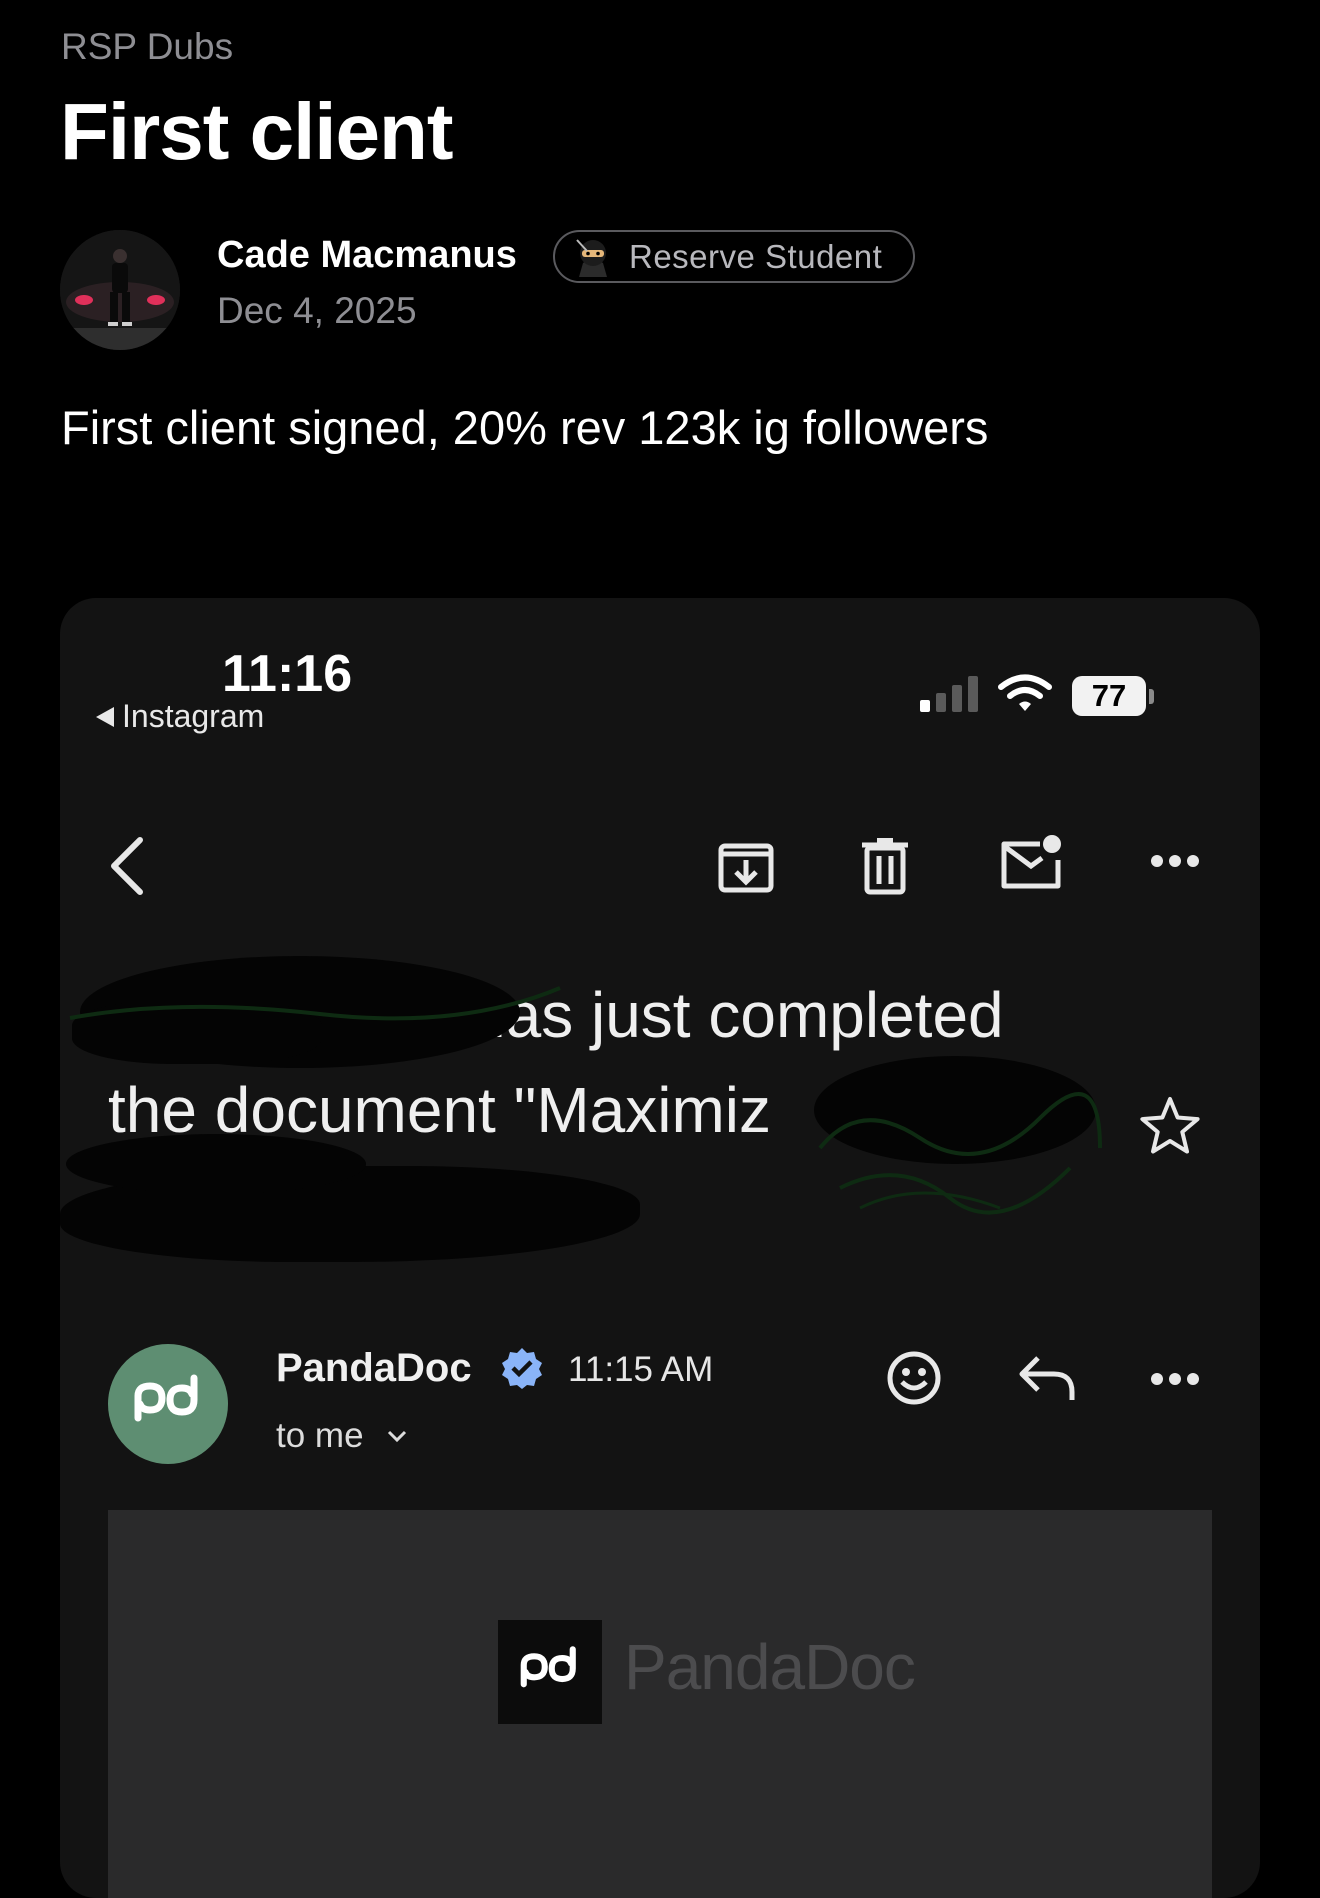 The image size is (1320, 1898). What do you see at coordinates (591, 257) in the screenshot?
I see `ninja-emoji-icon` at bounding box center [591, 257].